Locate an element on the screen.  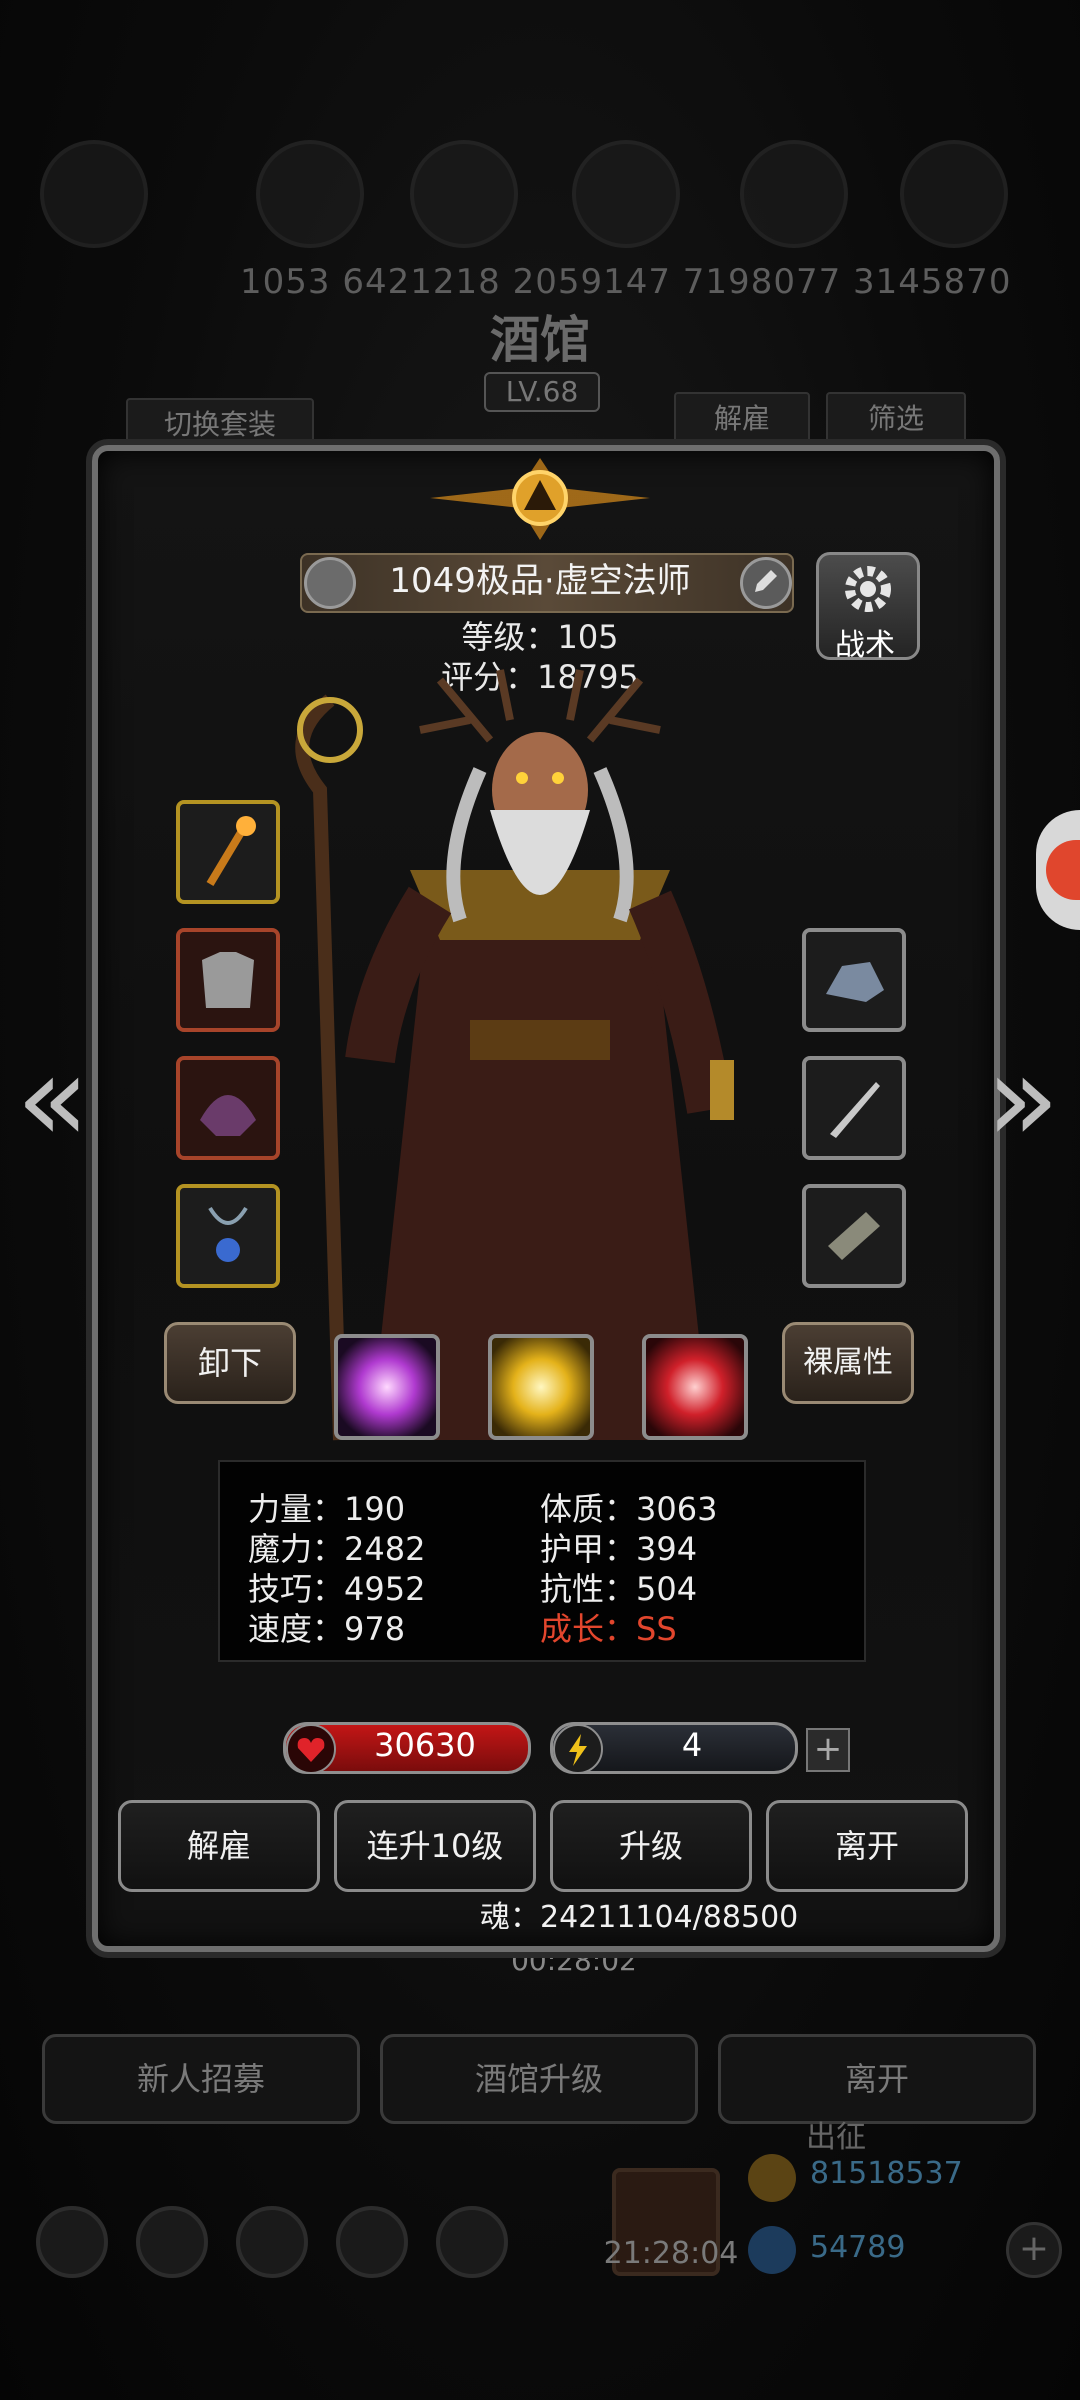
iron-resource-icon is located at coordinates (626, 194).